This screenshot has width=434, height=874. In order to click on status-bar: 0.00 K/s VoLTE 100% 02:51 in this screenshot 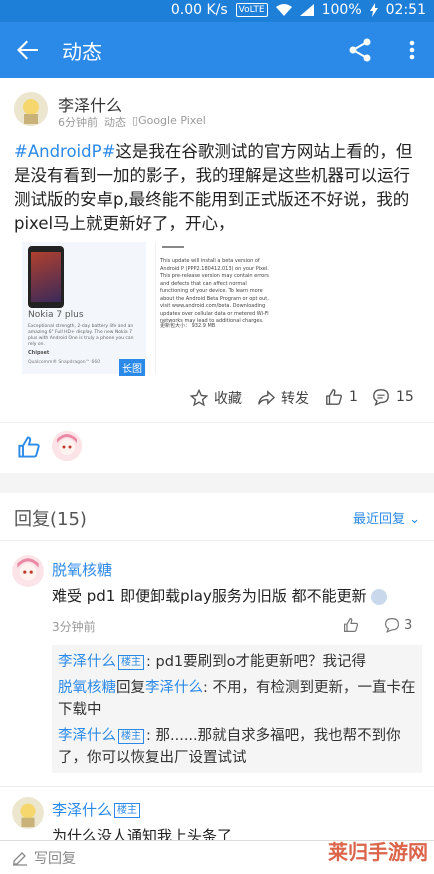, I will do `click(217, 11)`.